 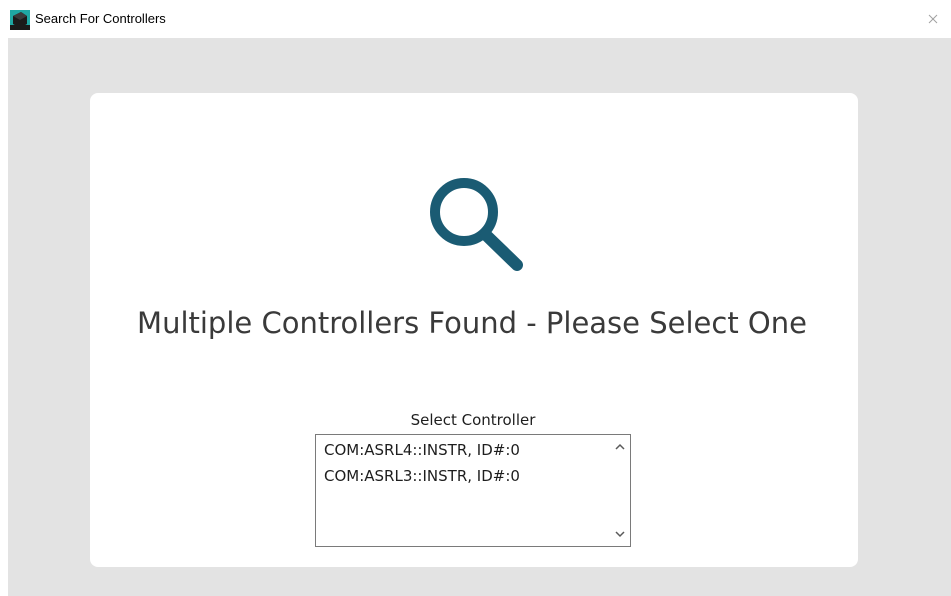 I want to click on title-bar: Search For Controllers, so click(x=475, y=19).